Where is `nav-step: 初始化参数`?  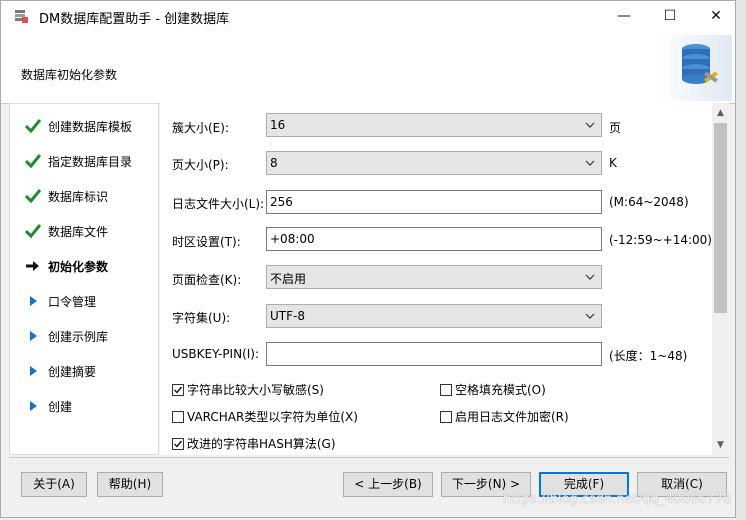 nav-step: 初始化参数 is located at coordinates (66, 266).